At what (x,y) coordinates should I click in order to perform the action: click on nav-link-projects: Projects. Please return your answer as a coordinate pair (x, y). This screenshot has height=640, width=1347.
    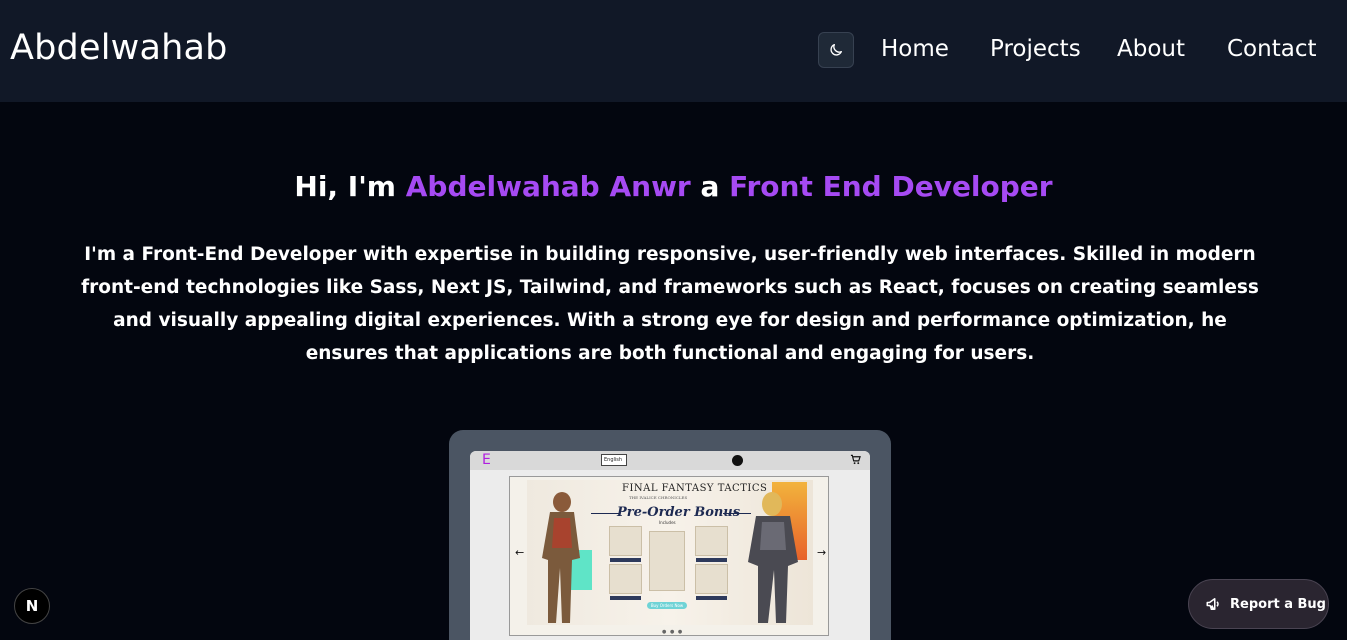
    Looking at the image, I should click on (1035, 49).